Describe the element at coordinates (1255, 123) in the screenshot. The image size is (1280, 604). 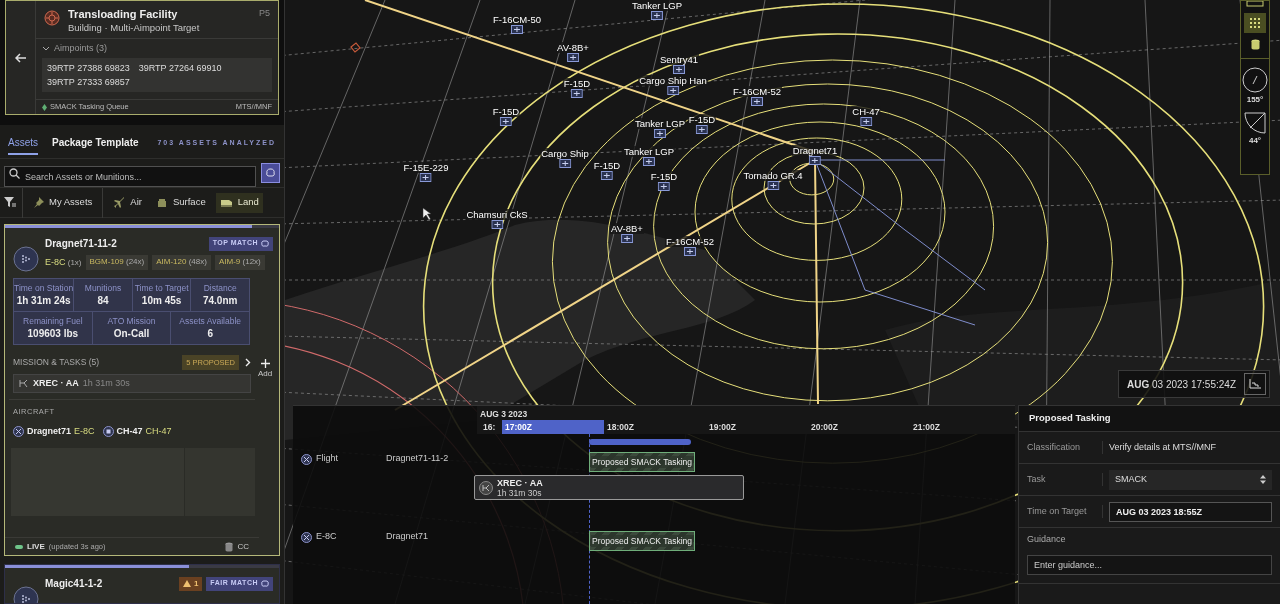
I see `tilt-icon` at that location.